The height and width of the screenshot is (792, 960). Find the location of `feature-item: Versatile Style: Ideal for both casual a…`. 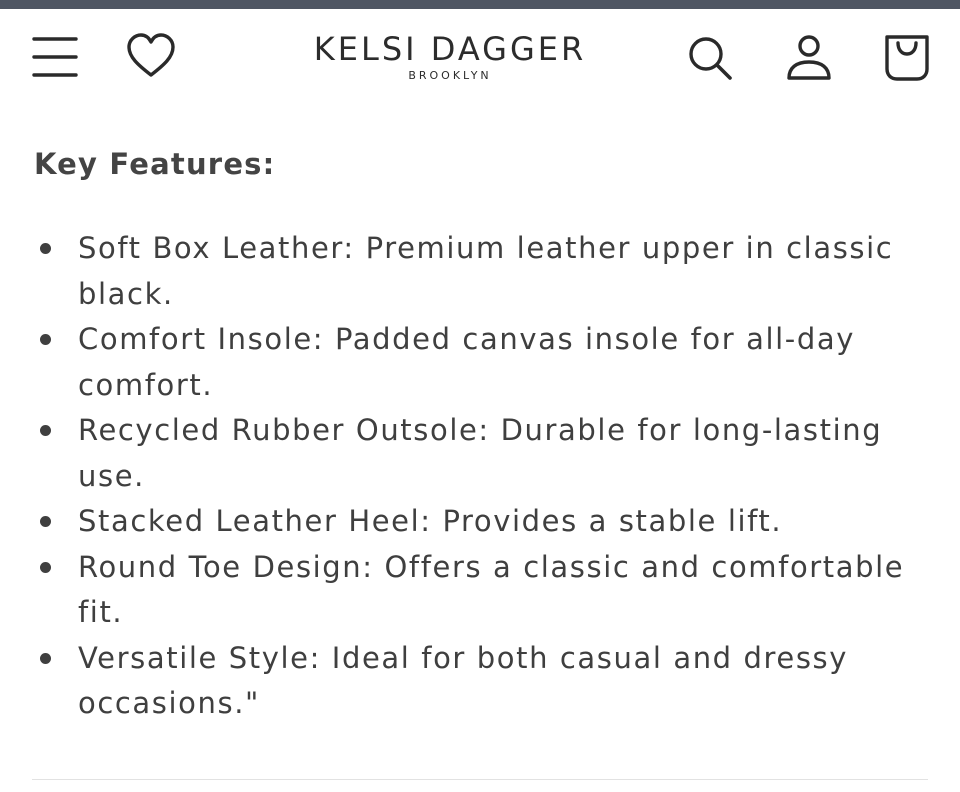

feature-item: Versatile Style: Ideal for both casual a… is located at coordinates (484, 681).